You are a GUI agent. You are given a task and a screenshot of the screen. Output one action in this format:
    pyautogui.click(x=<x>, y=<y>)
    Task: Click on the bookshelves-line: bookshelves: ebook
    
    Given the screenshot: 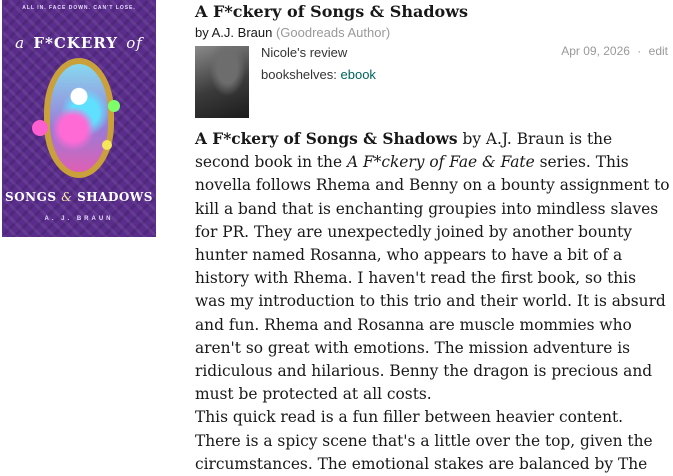 What is the action you would take?
    pyautogui.click(x=318, y=74)
    